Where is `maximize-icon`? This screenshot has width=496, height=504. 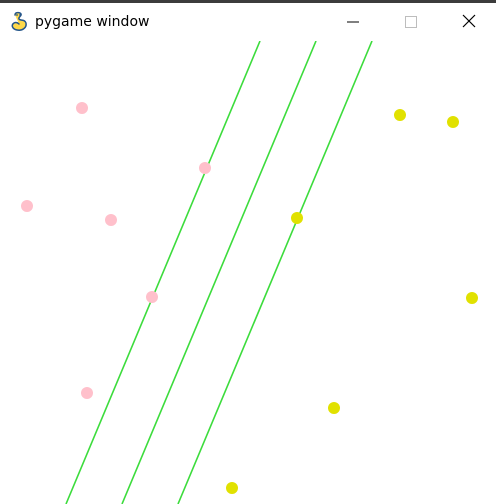
maximize-icon is located at coordinates (411, 22).